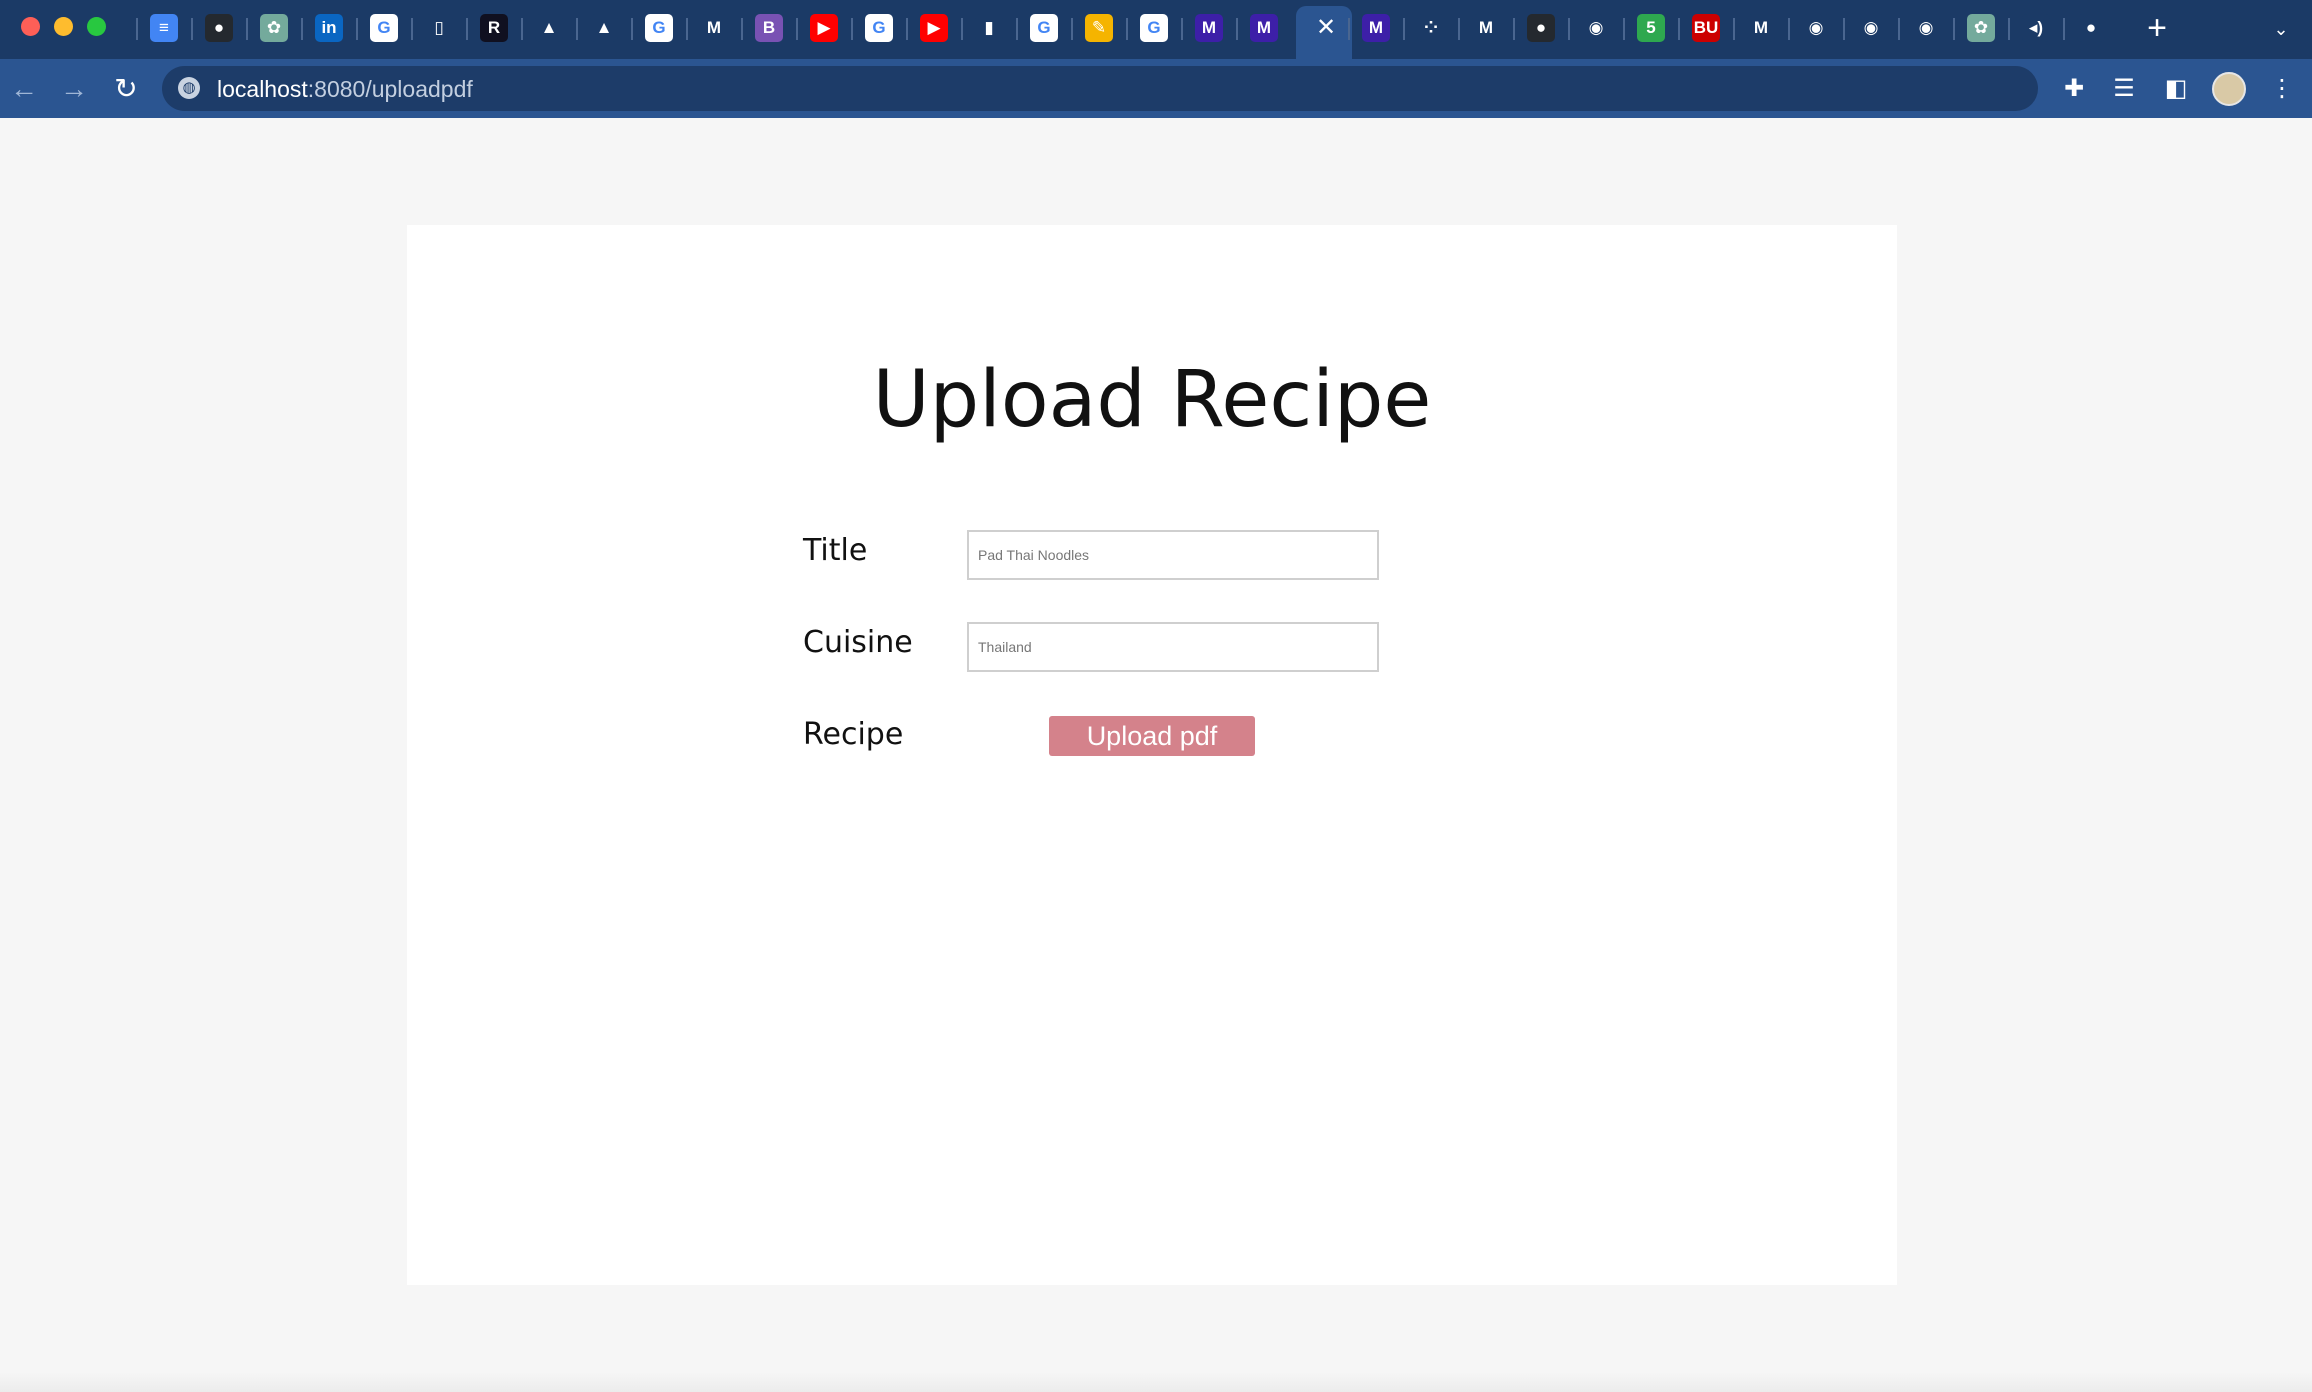 This screenshot has height=1392, width=2312. Describe the element at coordinates (1099, 28) in the screenshot. I see `notes-icon: ✎` at that location.